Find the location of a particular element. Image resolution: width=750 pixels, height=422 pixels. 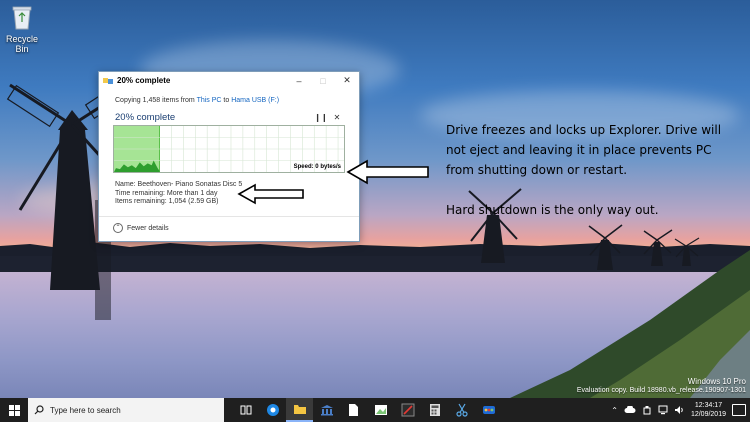

pause-icon: ❙❙ is located at coordinates (321, 117).